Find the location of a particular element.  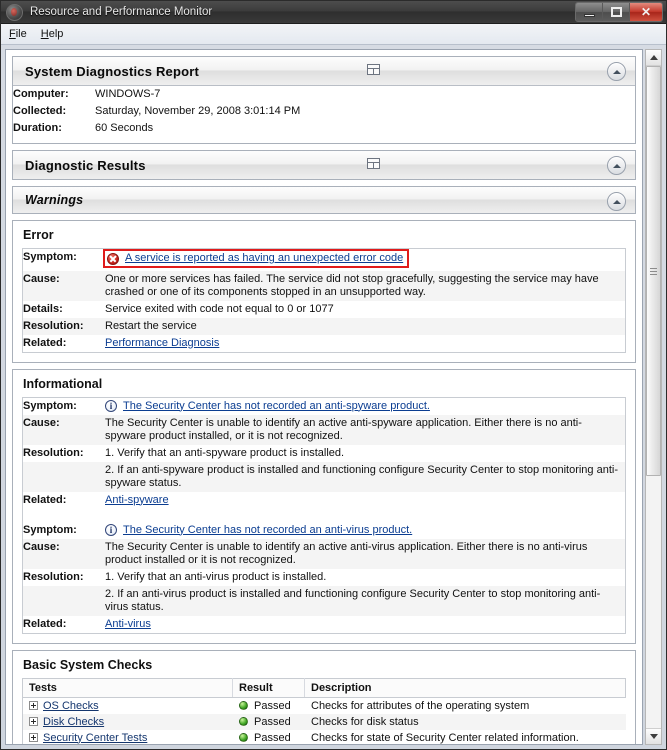

row-disk-checks-result: Passed is located at coordinates (268, 721).